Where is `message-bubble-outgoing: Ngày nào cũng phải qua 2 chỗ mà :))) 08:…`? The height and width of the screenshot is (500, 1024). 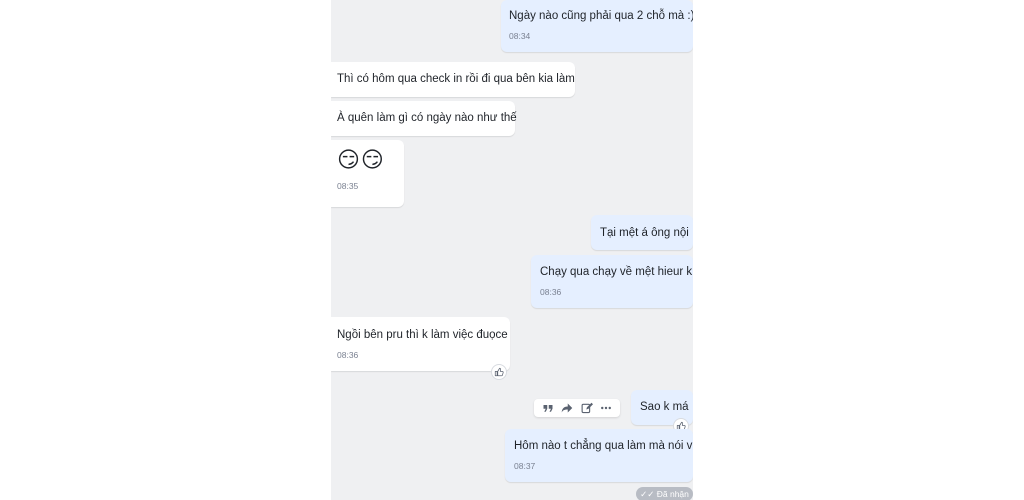 message-bubble-outgoing: Ngày nào cũng phải qua 2 chỗ mà :))) 08:… is located at coordinates (597, 26).